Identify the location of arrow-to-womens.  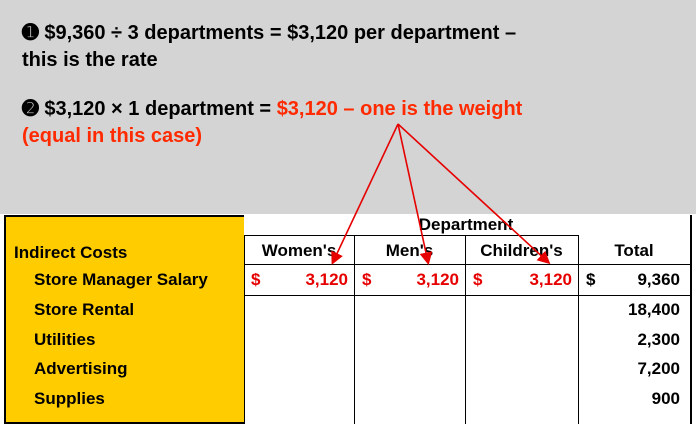
(365, 194).